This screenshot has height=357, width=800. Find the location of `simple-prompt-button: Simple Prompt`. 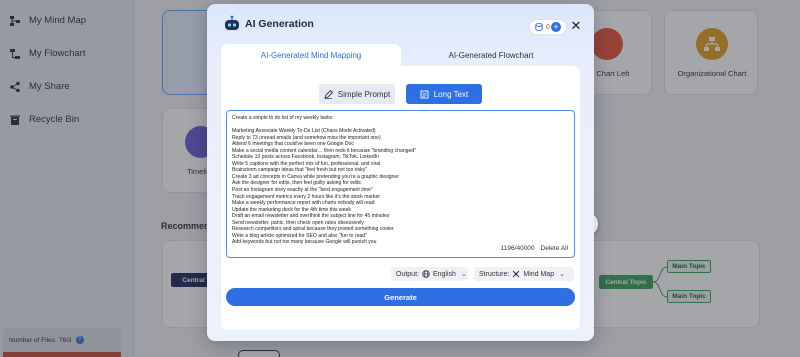

simple-prompt-button: Simple Prompt is located at coordinates (357, 94).